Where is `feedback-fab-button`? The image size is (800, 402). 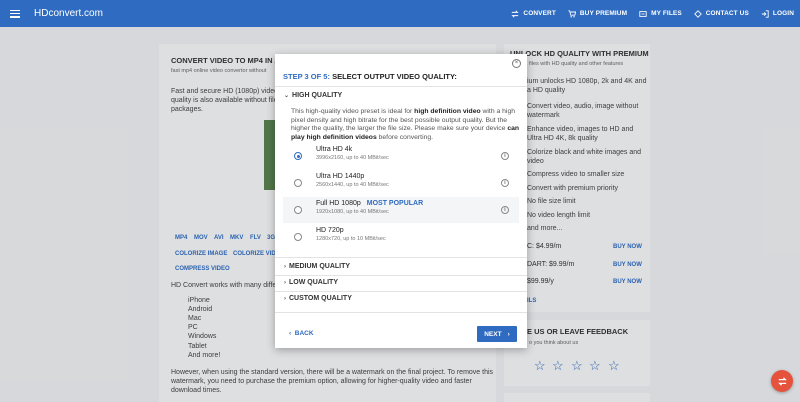
feedback-fab-button is located at coordinates (782, 381).